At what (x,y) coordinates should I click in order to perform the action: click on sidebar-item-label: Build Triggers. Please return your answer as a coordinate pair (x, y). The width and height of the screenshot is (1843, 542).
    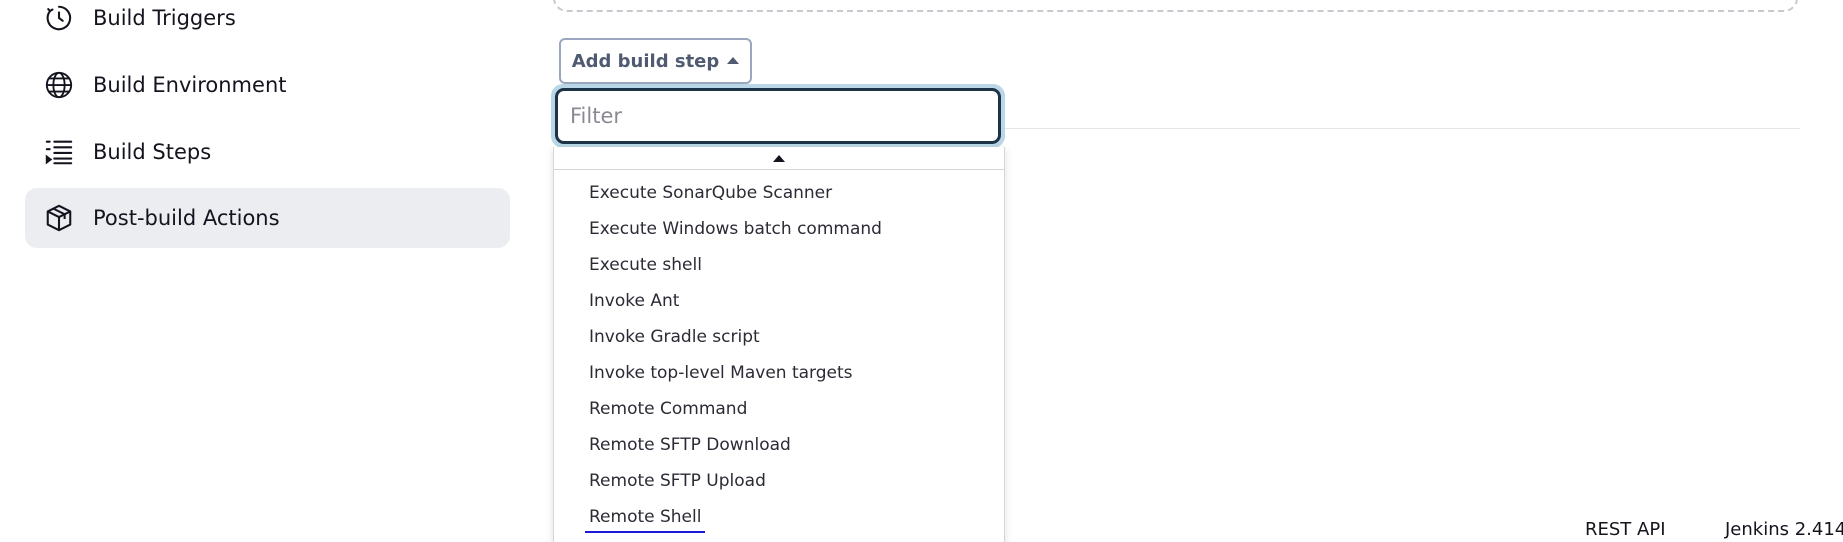
    Looking at the image, I should click on (164, 18).